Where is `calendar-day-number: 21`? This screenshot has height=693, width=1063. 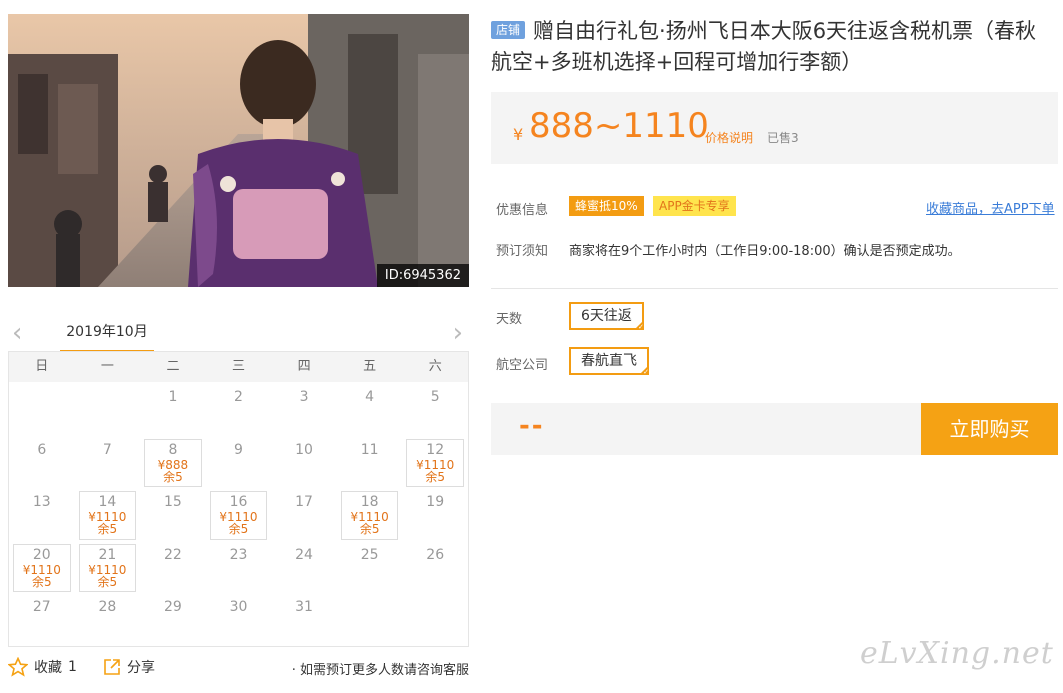
calendar-day-number: 21 is located at coordinates (107, 554).